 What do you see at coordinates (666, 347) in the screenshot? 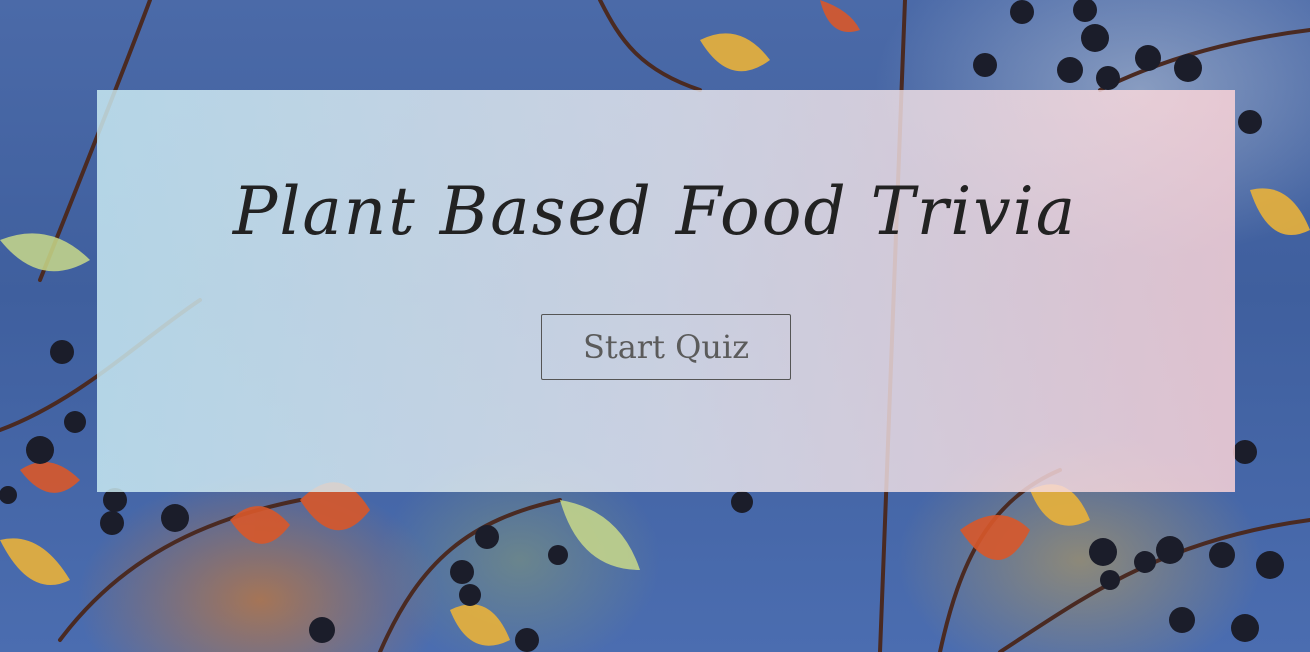
I see `start-quiz-button: Start Quiz` at bounding box center [666, 347].